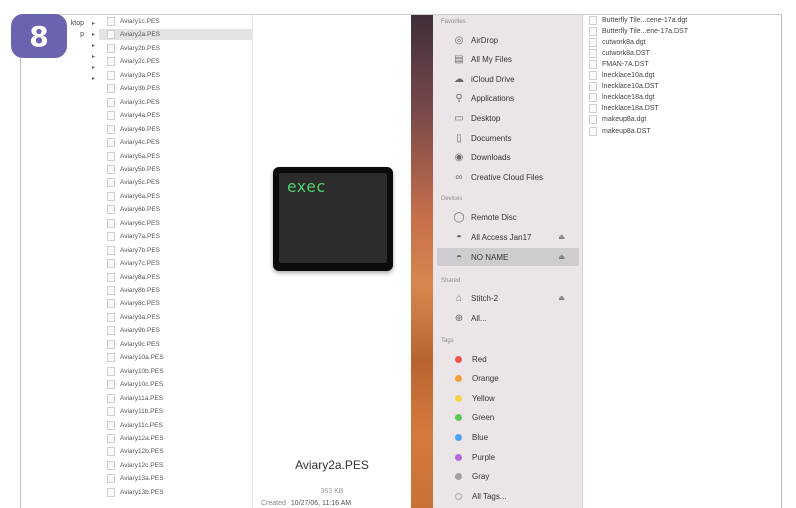  I want to click on target-file-item: cutwork8a.dgt, so click(682, 42).